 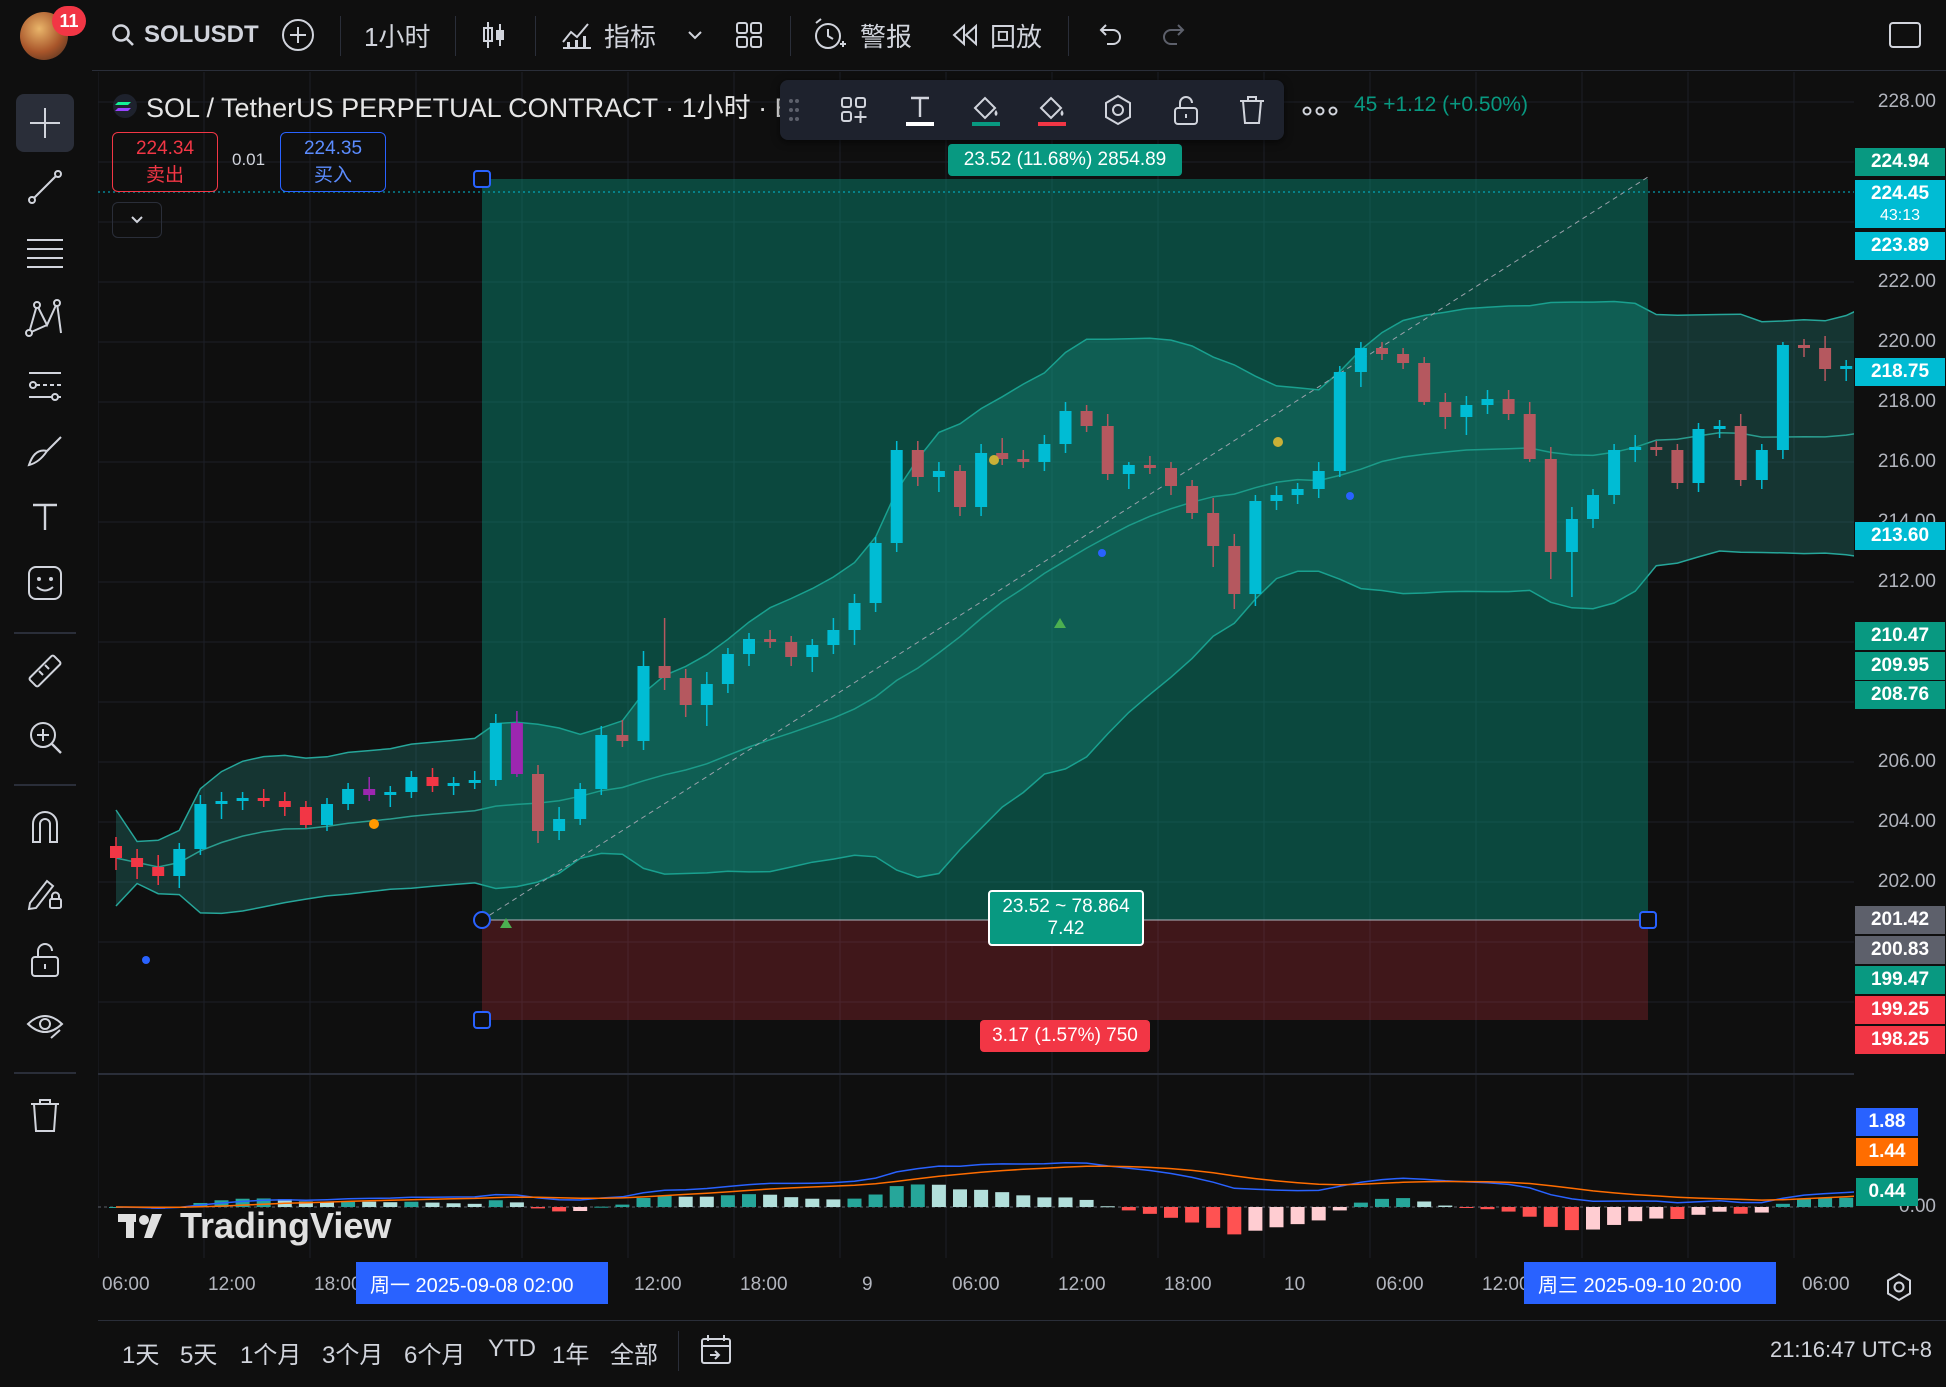 I want to click on lock-drawings-mode-button, so click(x=45, y=893).